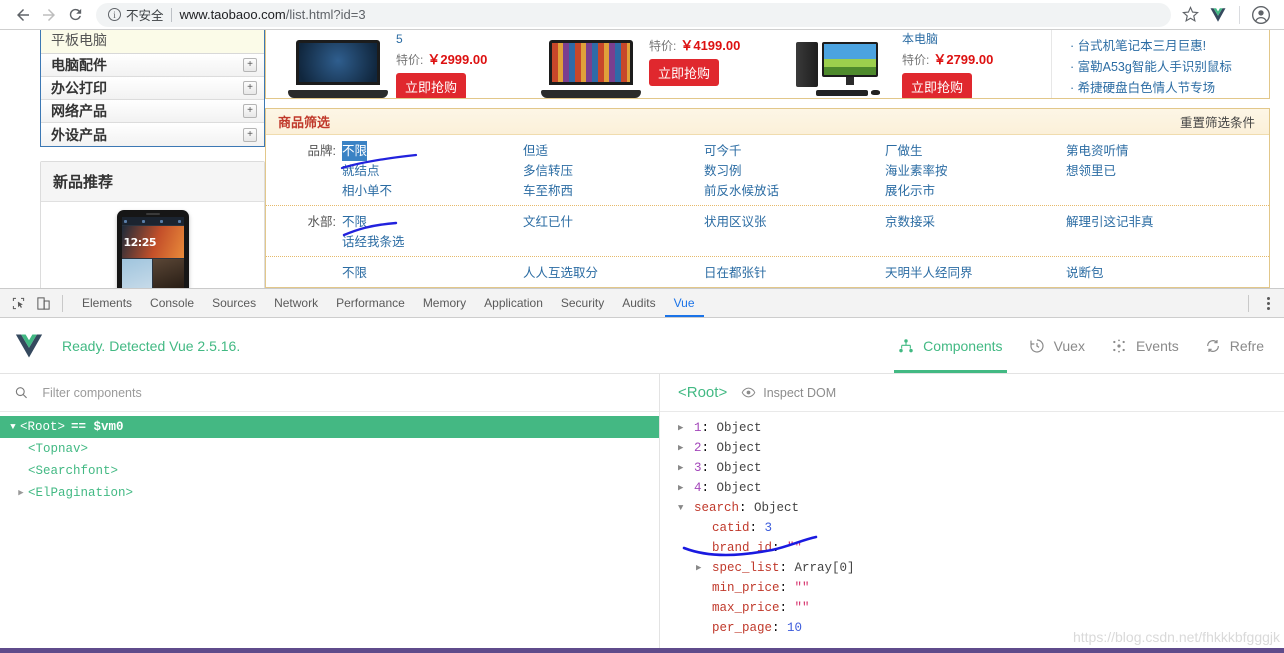  I want to click on devtools-tab-performance: Performance, so click(370, 303).